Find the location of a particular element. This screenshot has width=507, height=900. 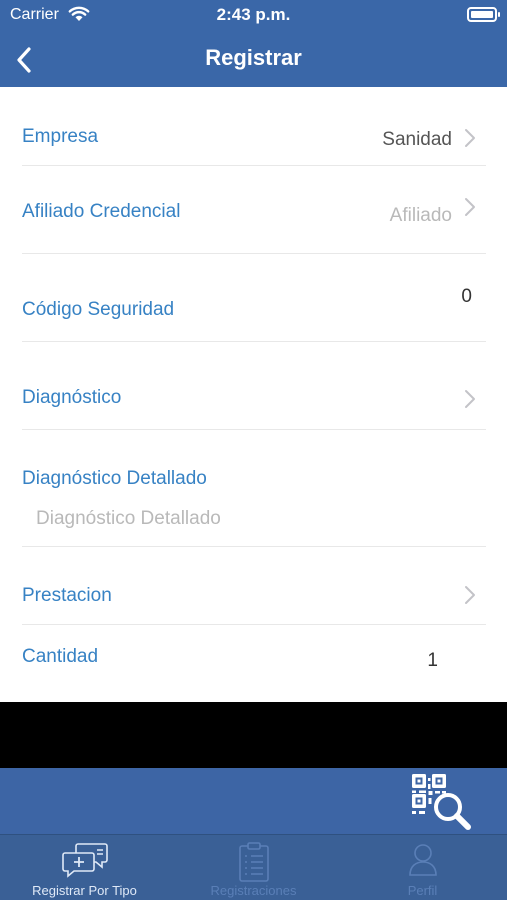

diagnostico-label: Diagnóstico is located at coordinates (72, 397).